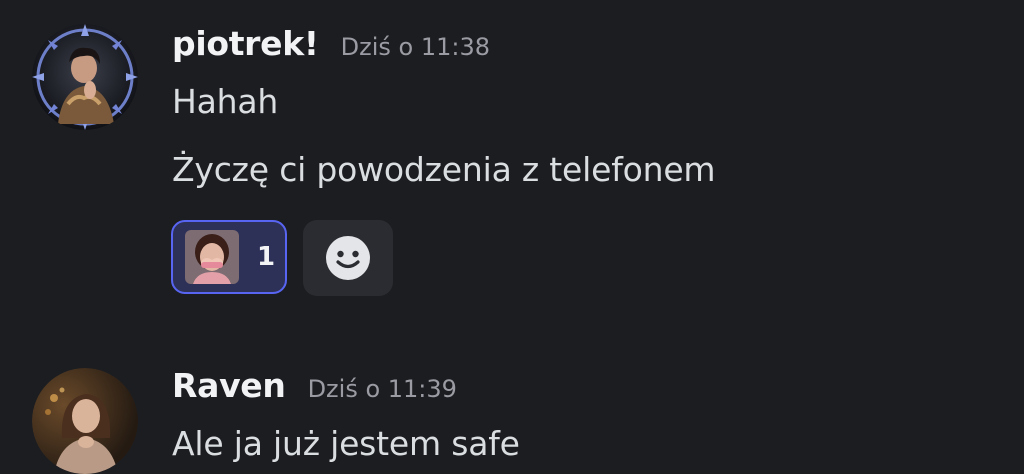 The width and height of the screenshot is (1024, 474). I want to click on reaction-chip: 1, so click(229, 257).